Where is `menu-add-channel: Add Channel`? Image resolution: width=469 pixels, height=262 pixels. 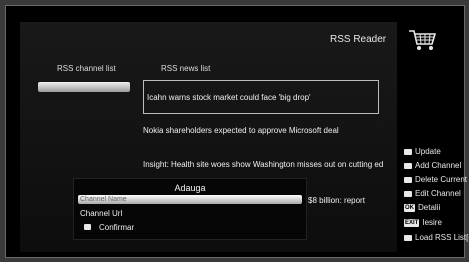
menu-add-channel: Add Channel is located at coordinates (432, 165).